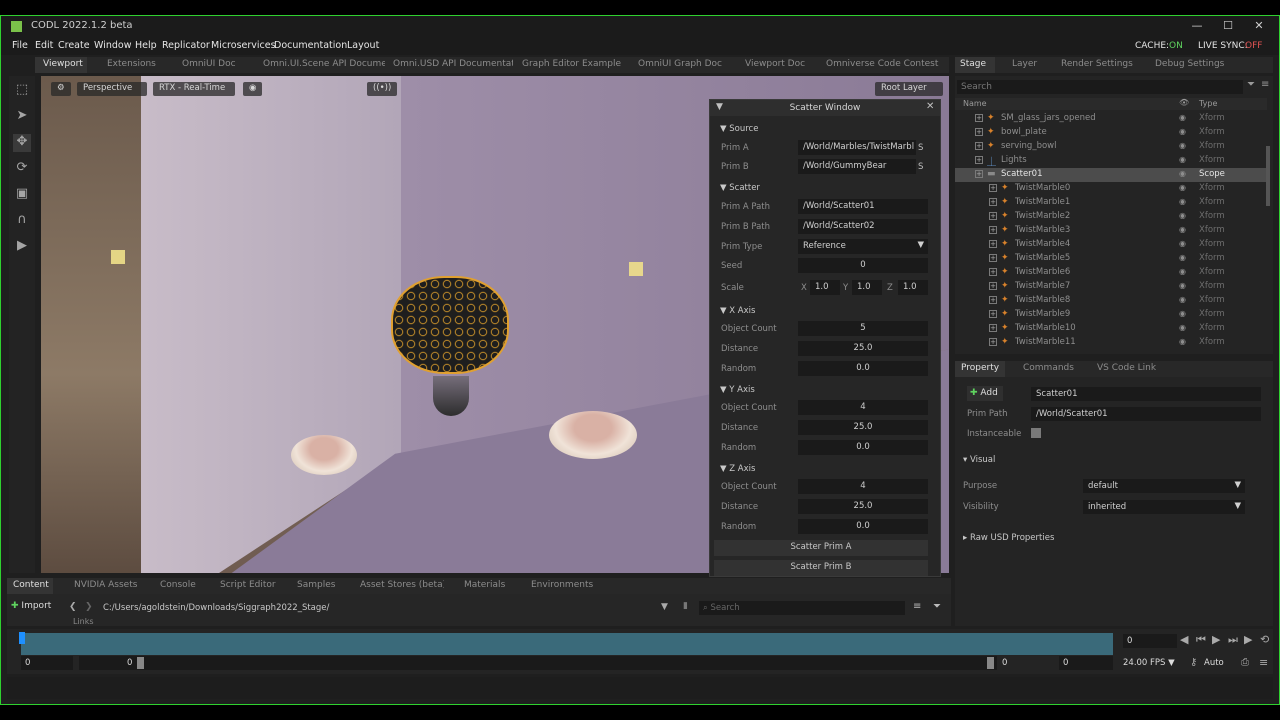  Describe the element at coordinates (47, 663) in the screenshot. I see `start-frame-field: 0` at that location.